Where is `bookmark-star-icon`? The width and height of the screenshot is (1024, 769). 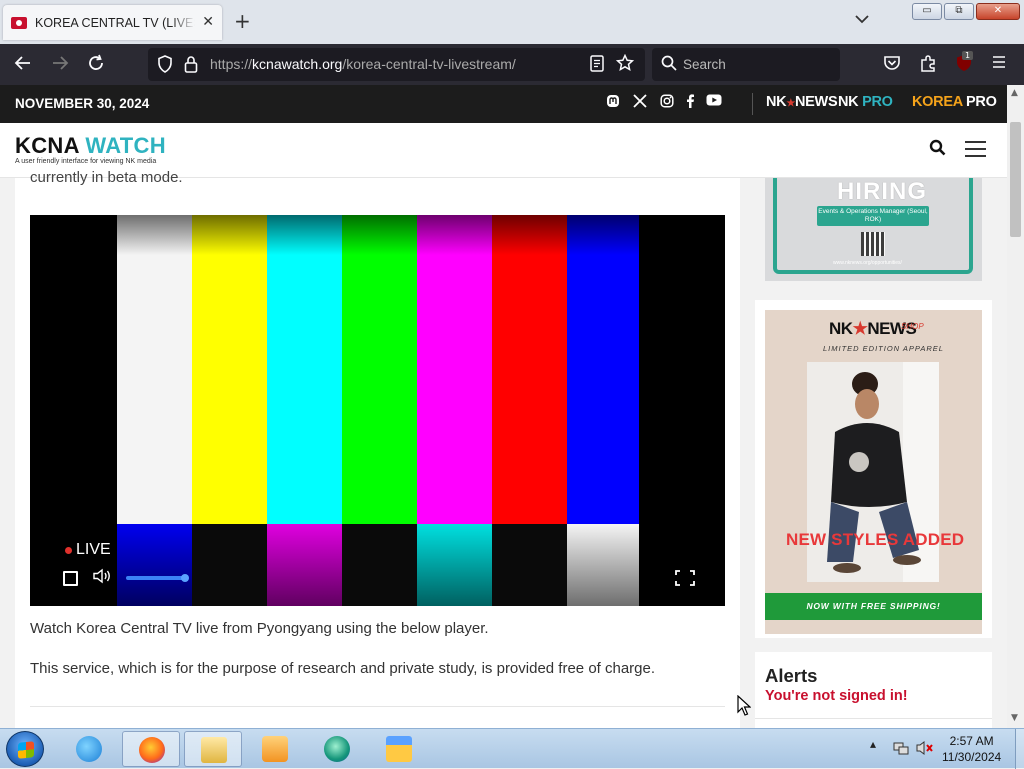 bookmark-star-icon is located at coordinates (625, 65).